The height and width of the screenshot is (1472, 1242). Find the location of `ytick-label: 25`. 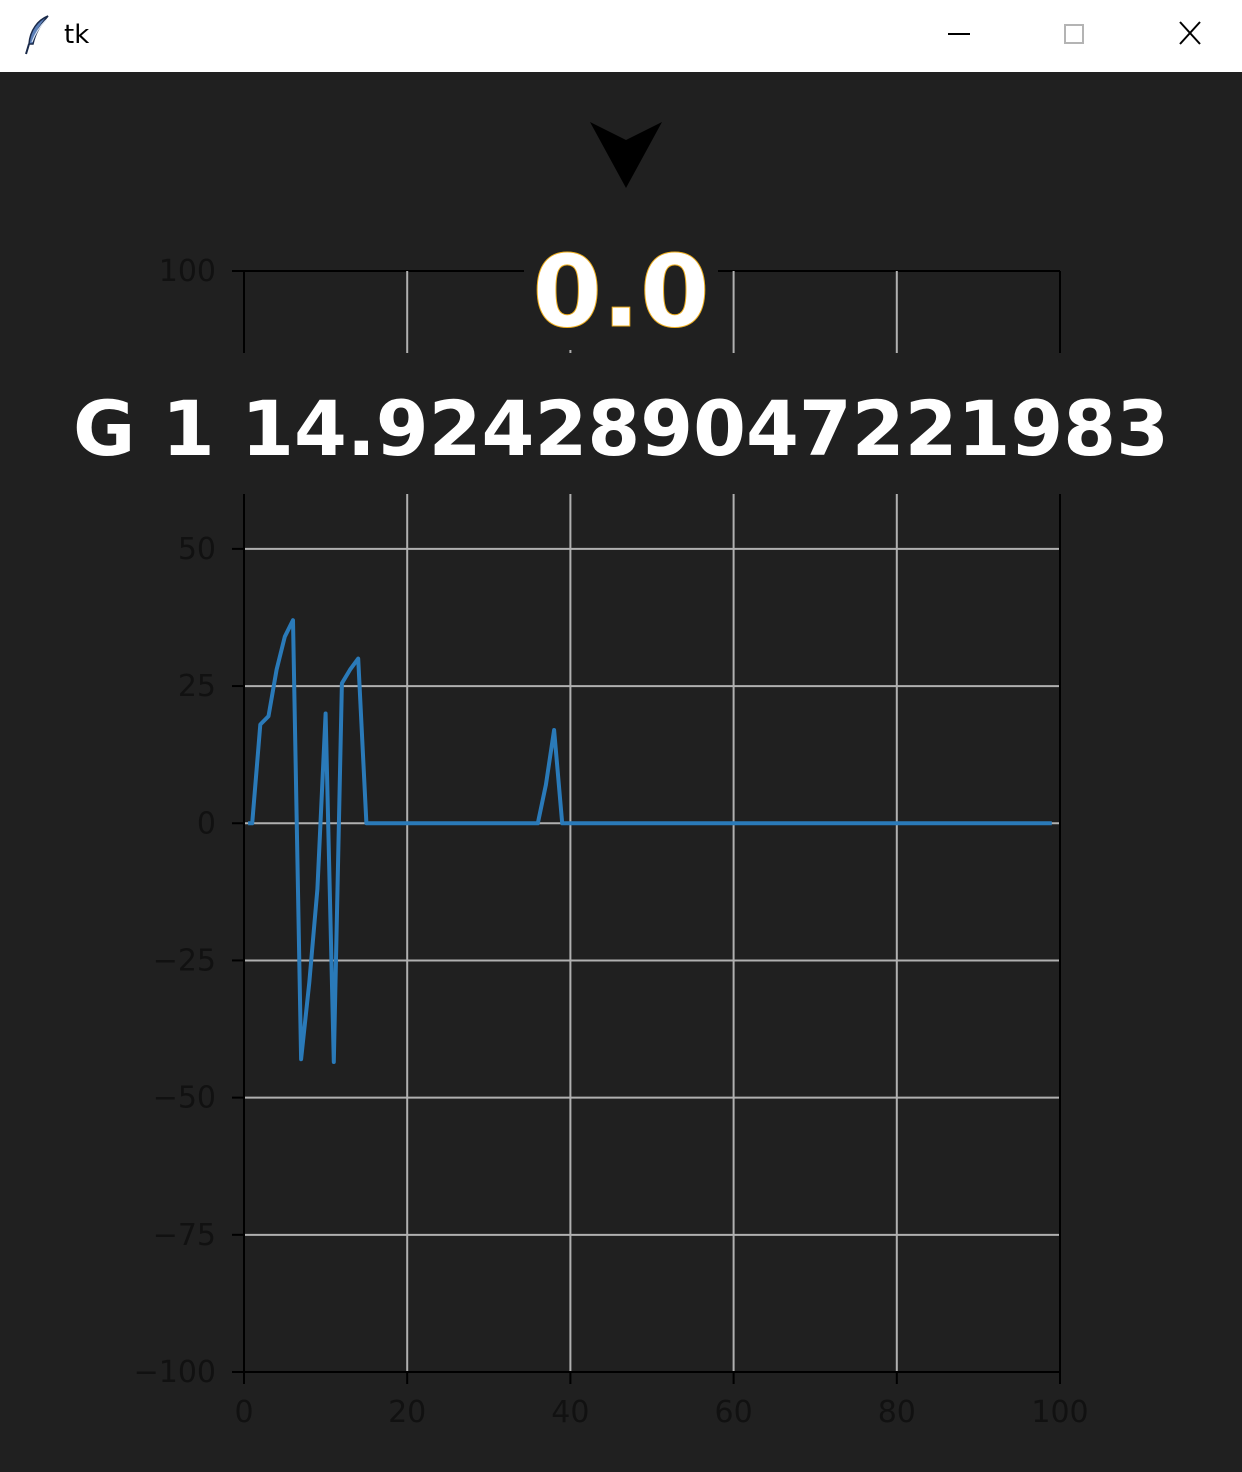

ytick-label: 25 is located at coordinates (197, 686).